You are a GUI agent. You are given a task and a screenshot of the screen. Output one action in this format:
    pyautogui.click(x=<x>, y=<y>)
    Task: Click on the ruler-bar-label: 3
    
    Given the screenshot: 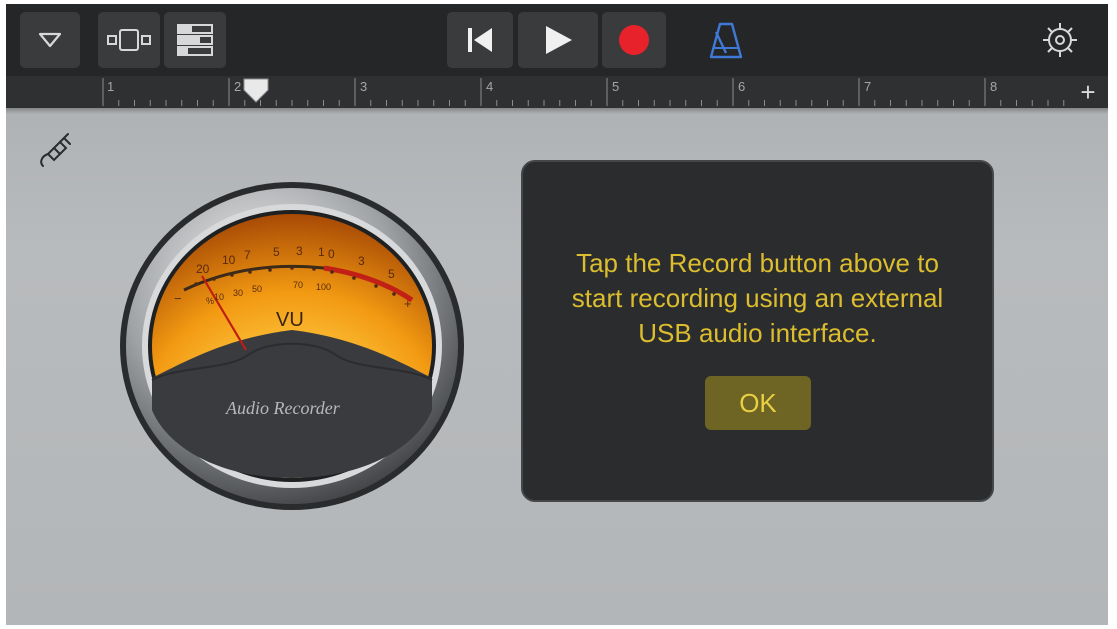 What is the action you would take?
    pyautogui.click(x=364, y=86)
    